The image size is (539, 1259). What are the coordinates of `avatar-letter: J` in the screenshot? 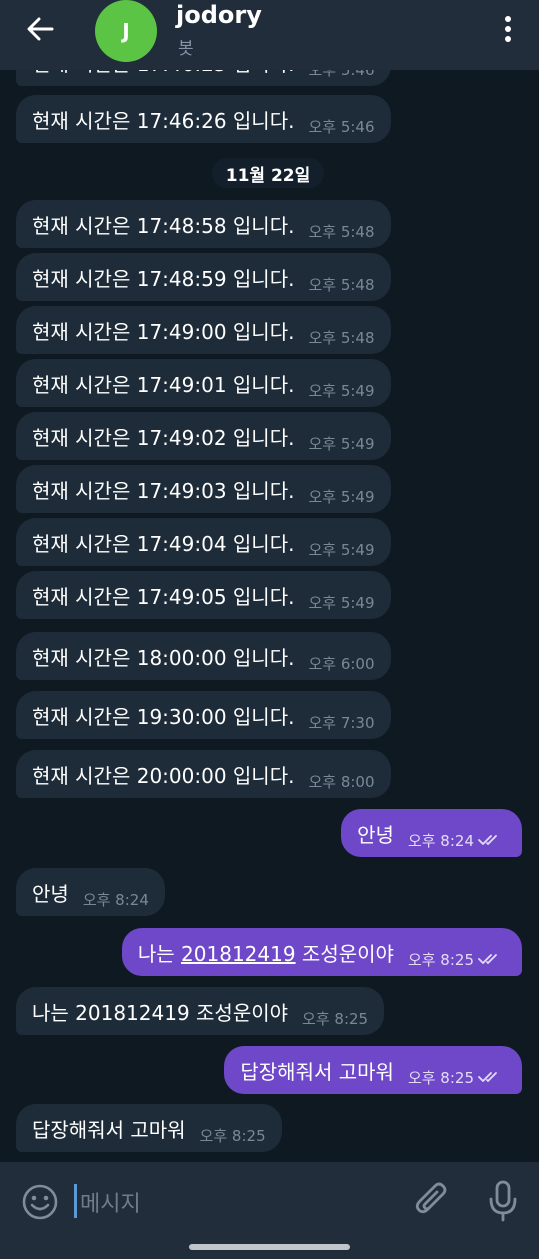 It's located at (126, 31).